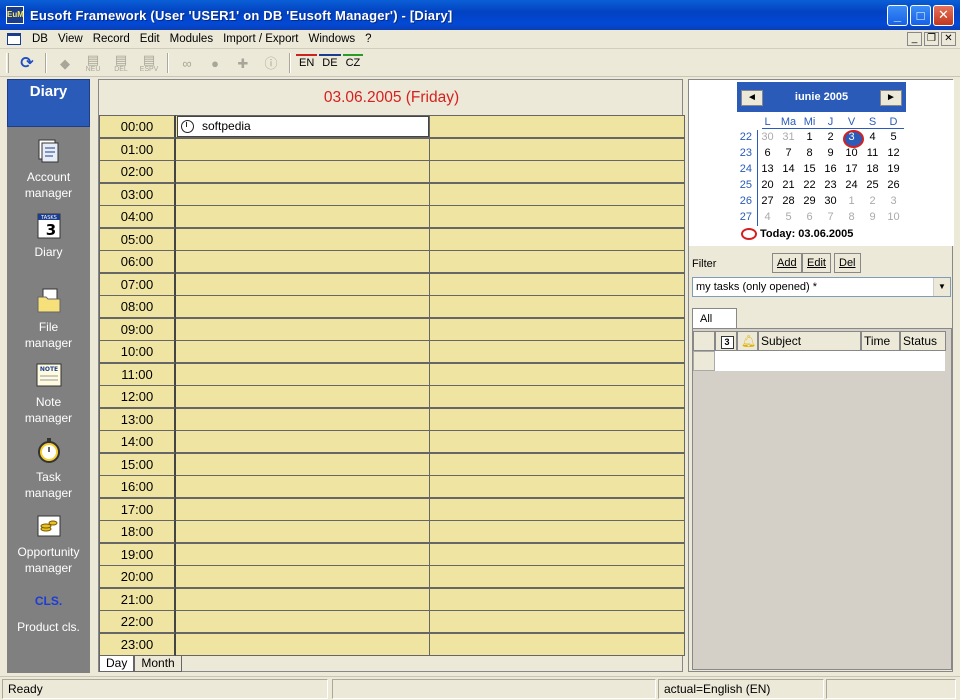 This screenshot has height=700, width=960. What do you see at coordinates (93, 63) in the screenshot?
I see `new-icon: ▤ NEU` at bounding box center [93, 63].